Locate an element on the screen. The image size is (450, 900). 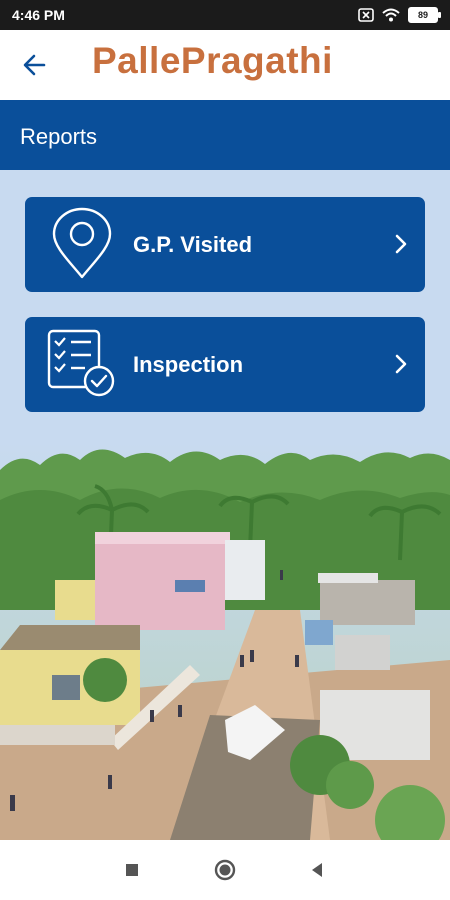
status-time: 4:46 PM is located at coordinates (38, 15).